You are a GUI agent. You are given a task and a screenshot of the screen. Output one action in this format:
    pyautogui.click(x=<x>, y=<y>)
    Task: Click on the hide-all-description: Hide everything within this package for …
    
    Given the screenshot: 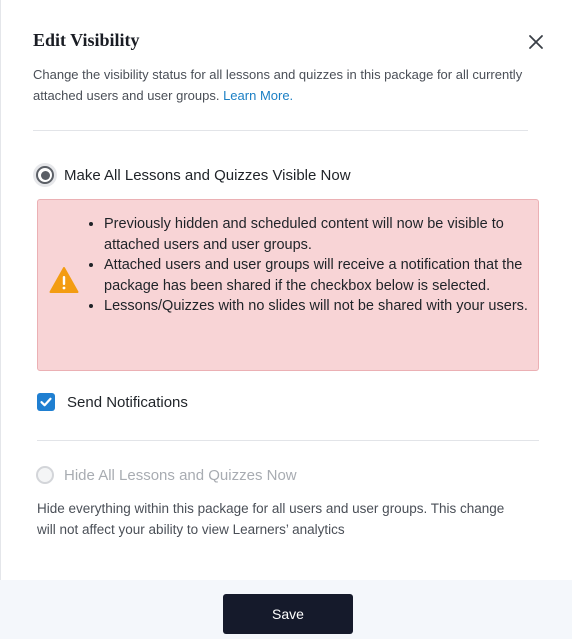 What is the action you would take?
    pyautogui.click(x=271, y=519)
    